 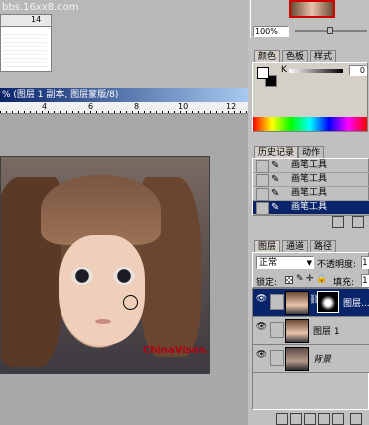 What do you see at coordinates (124, 95) in the screenshot?
I see `document-title-bar: % (图层 1 副本, 图层蒙版/8)` at bounding box center [124, 95].